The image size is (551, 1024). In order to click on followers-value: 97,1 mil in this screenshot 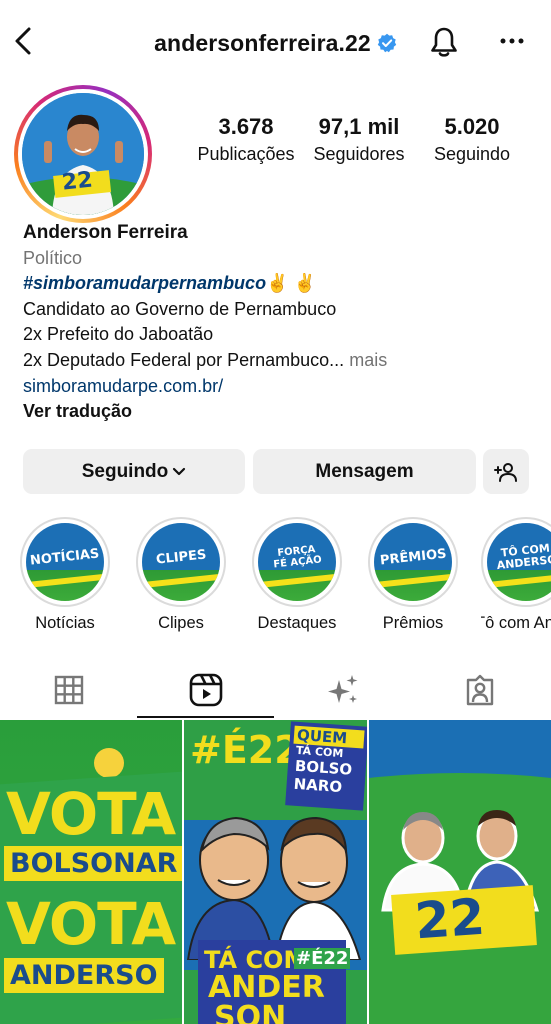, I will do `click(359, 126)`.